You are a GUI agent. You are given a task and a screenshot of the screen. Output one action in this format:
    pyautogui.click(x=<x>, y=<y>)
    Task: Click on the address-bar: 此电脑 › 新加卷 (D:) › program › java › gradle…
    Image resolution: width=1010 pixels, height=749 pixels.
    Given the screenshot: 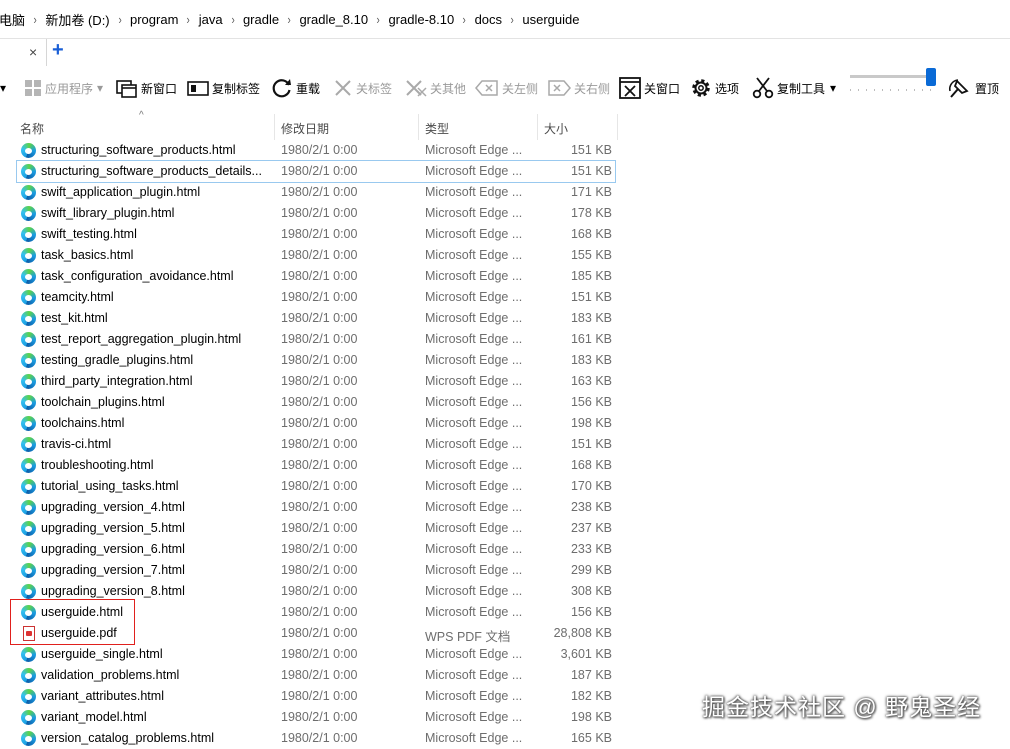 What is the action you would take?
    pyautogui.click(x=505, y=19)
    